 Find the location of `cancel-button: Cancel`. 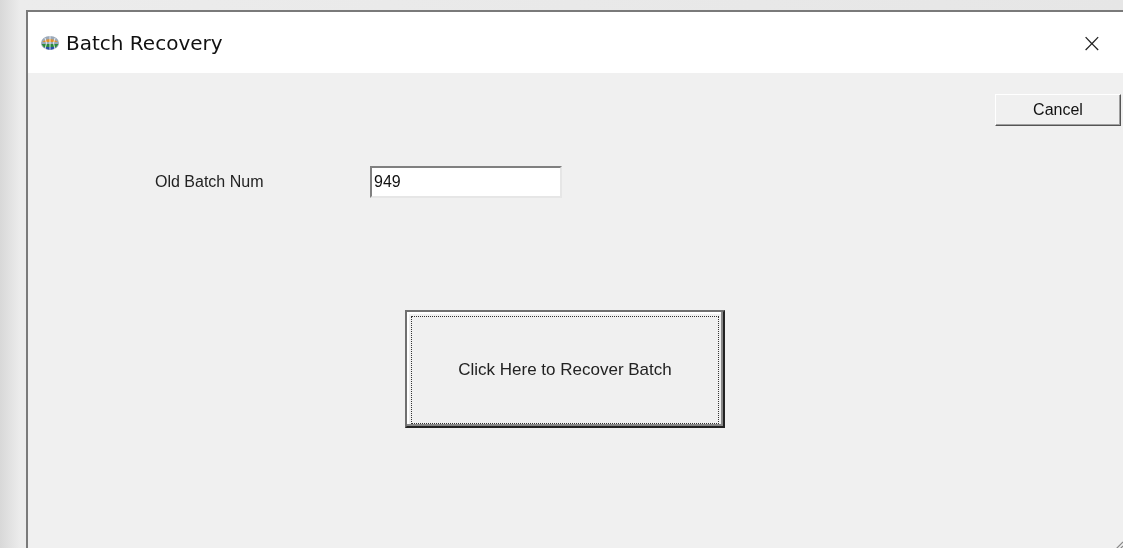

cancel-button: Cancel is located at coordinates (1058, 110).